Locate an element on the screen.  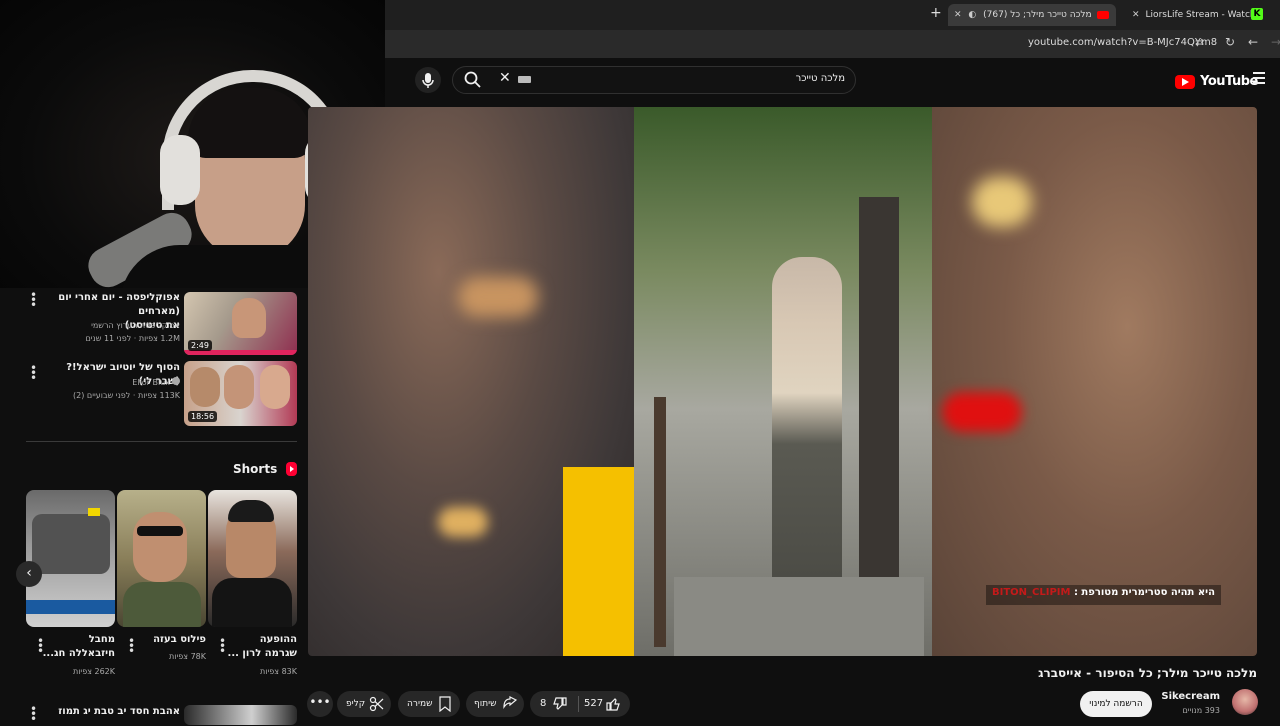
clip-label: קליפ is located at coordinates (356, 704).